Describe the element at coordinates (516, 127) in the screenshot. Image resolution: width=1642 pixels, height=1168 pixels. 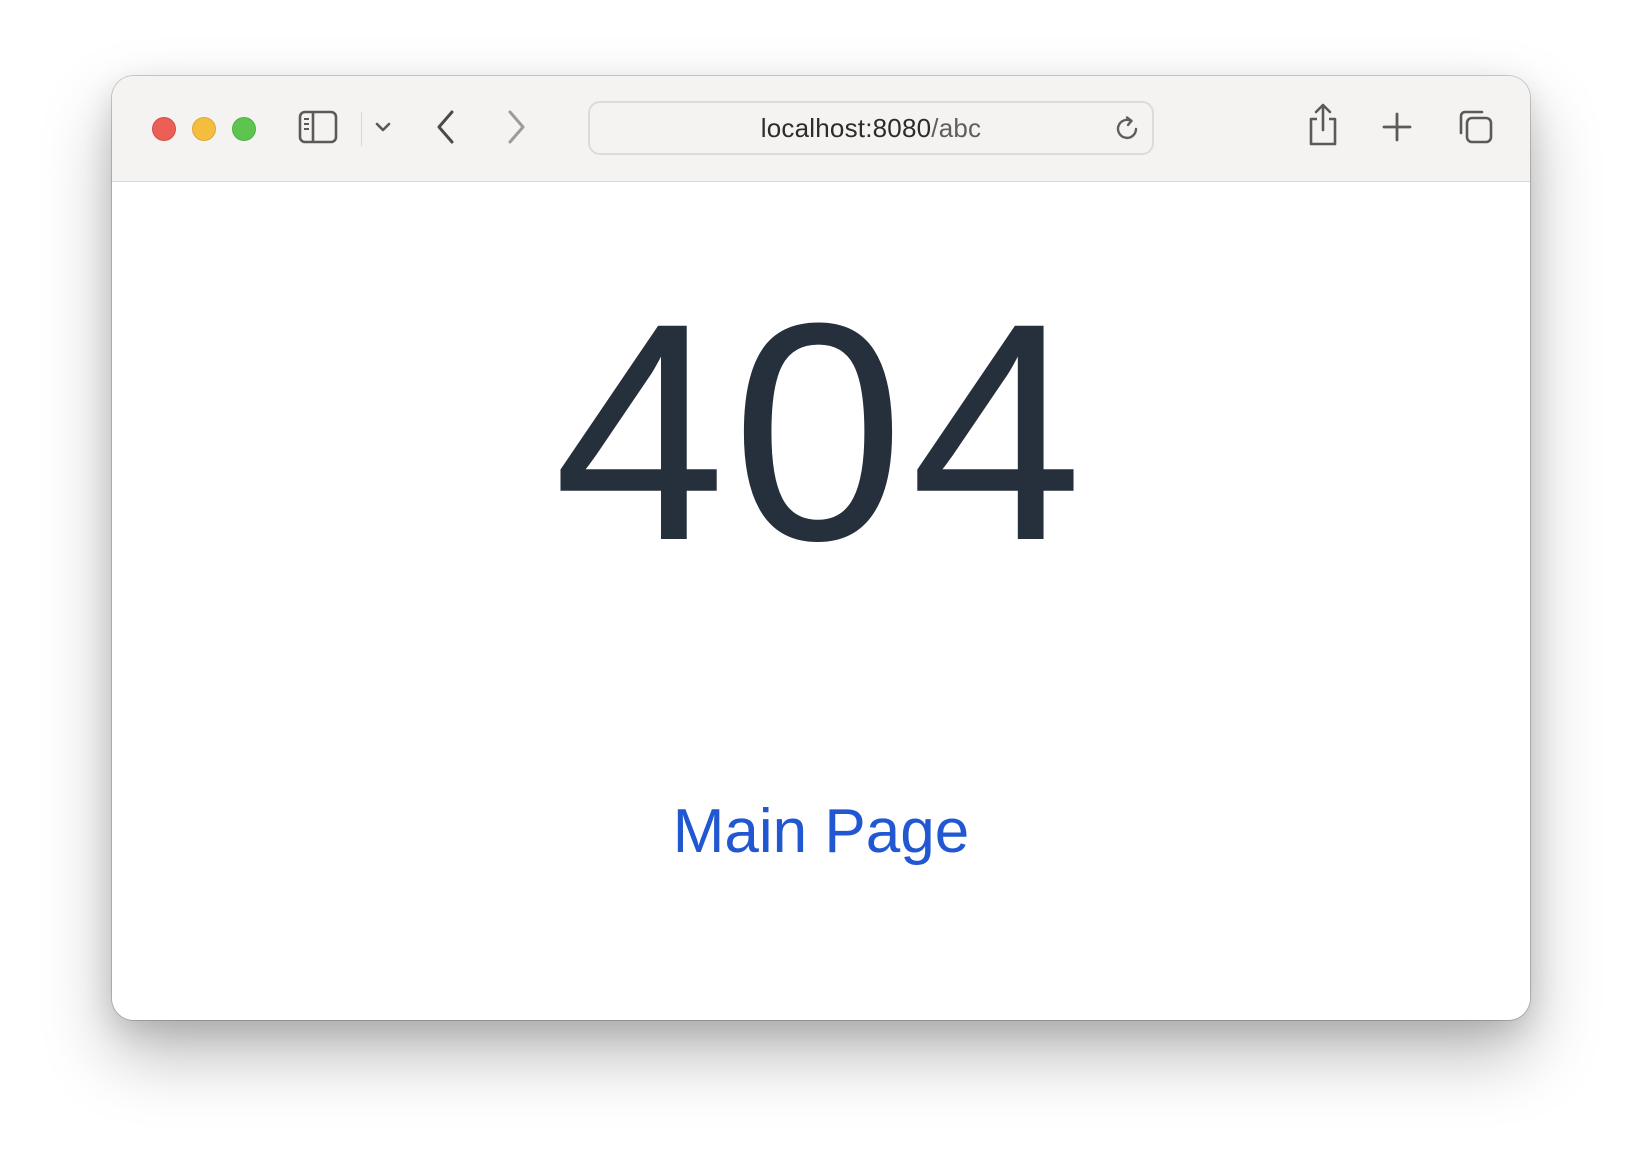
I see `chevron-right-icon` at that location.